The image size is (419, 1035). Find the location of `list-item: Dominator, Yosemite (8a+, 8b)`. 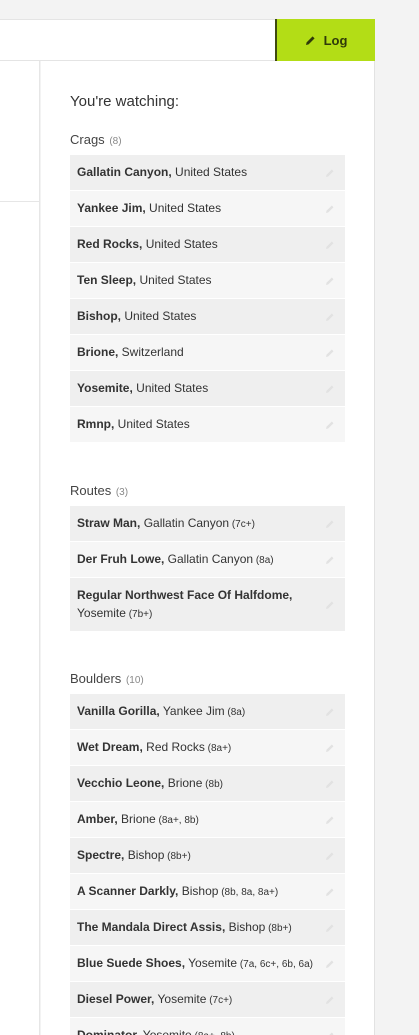

list-item: Dominator, Yosemite (8a+, 8b) is located at coordinates (207, 1026).